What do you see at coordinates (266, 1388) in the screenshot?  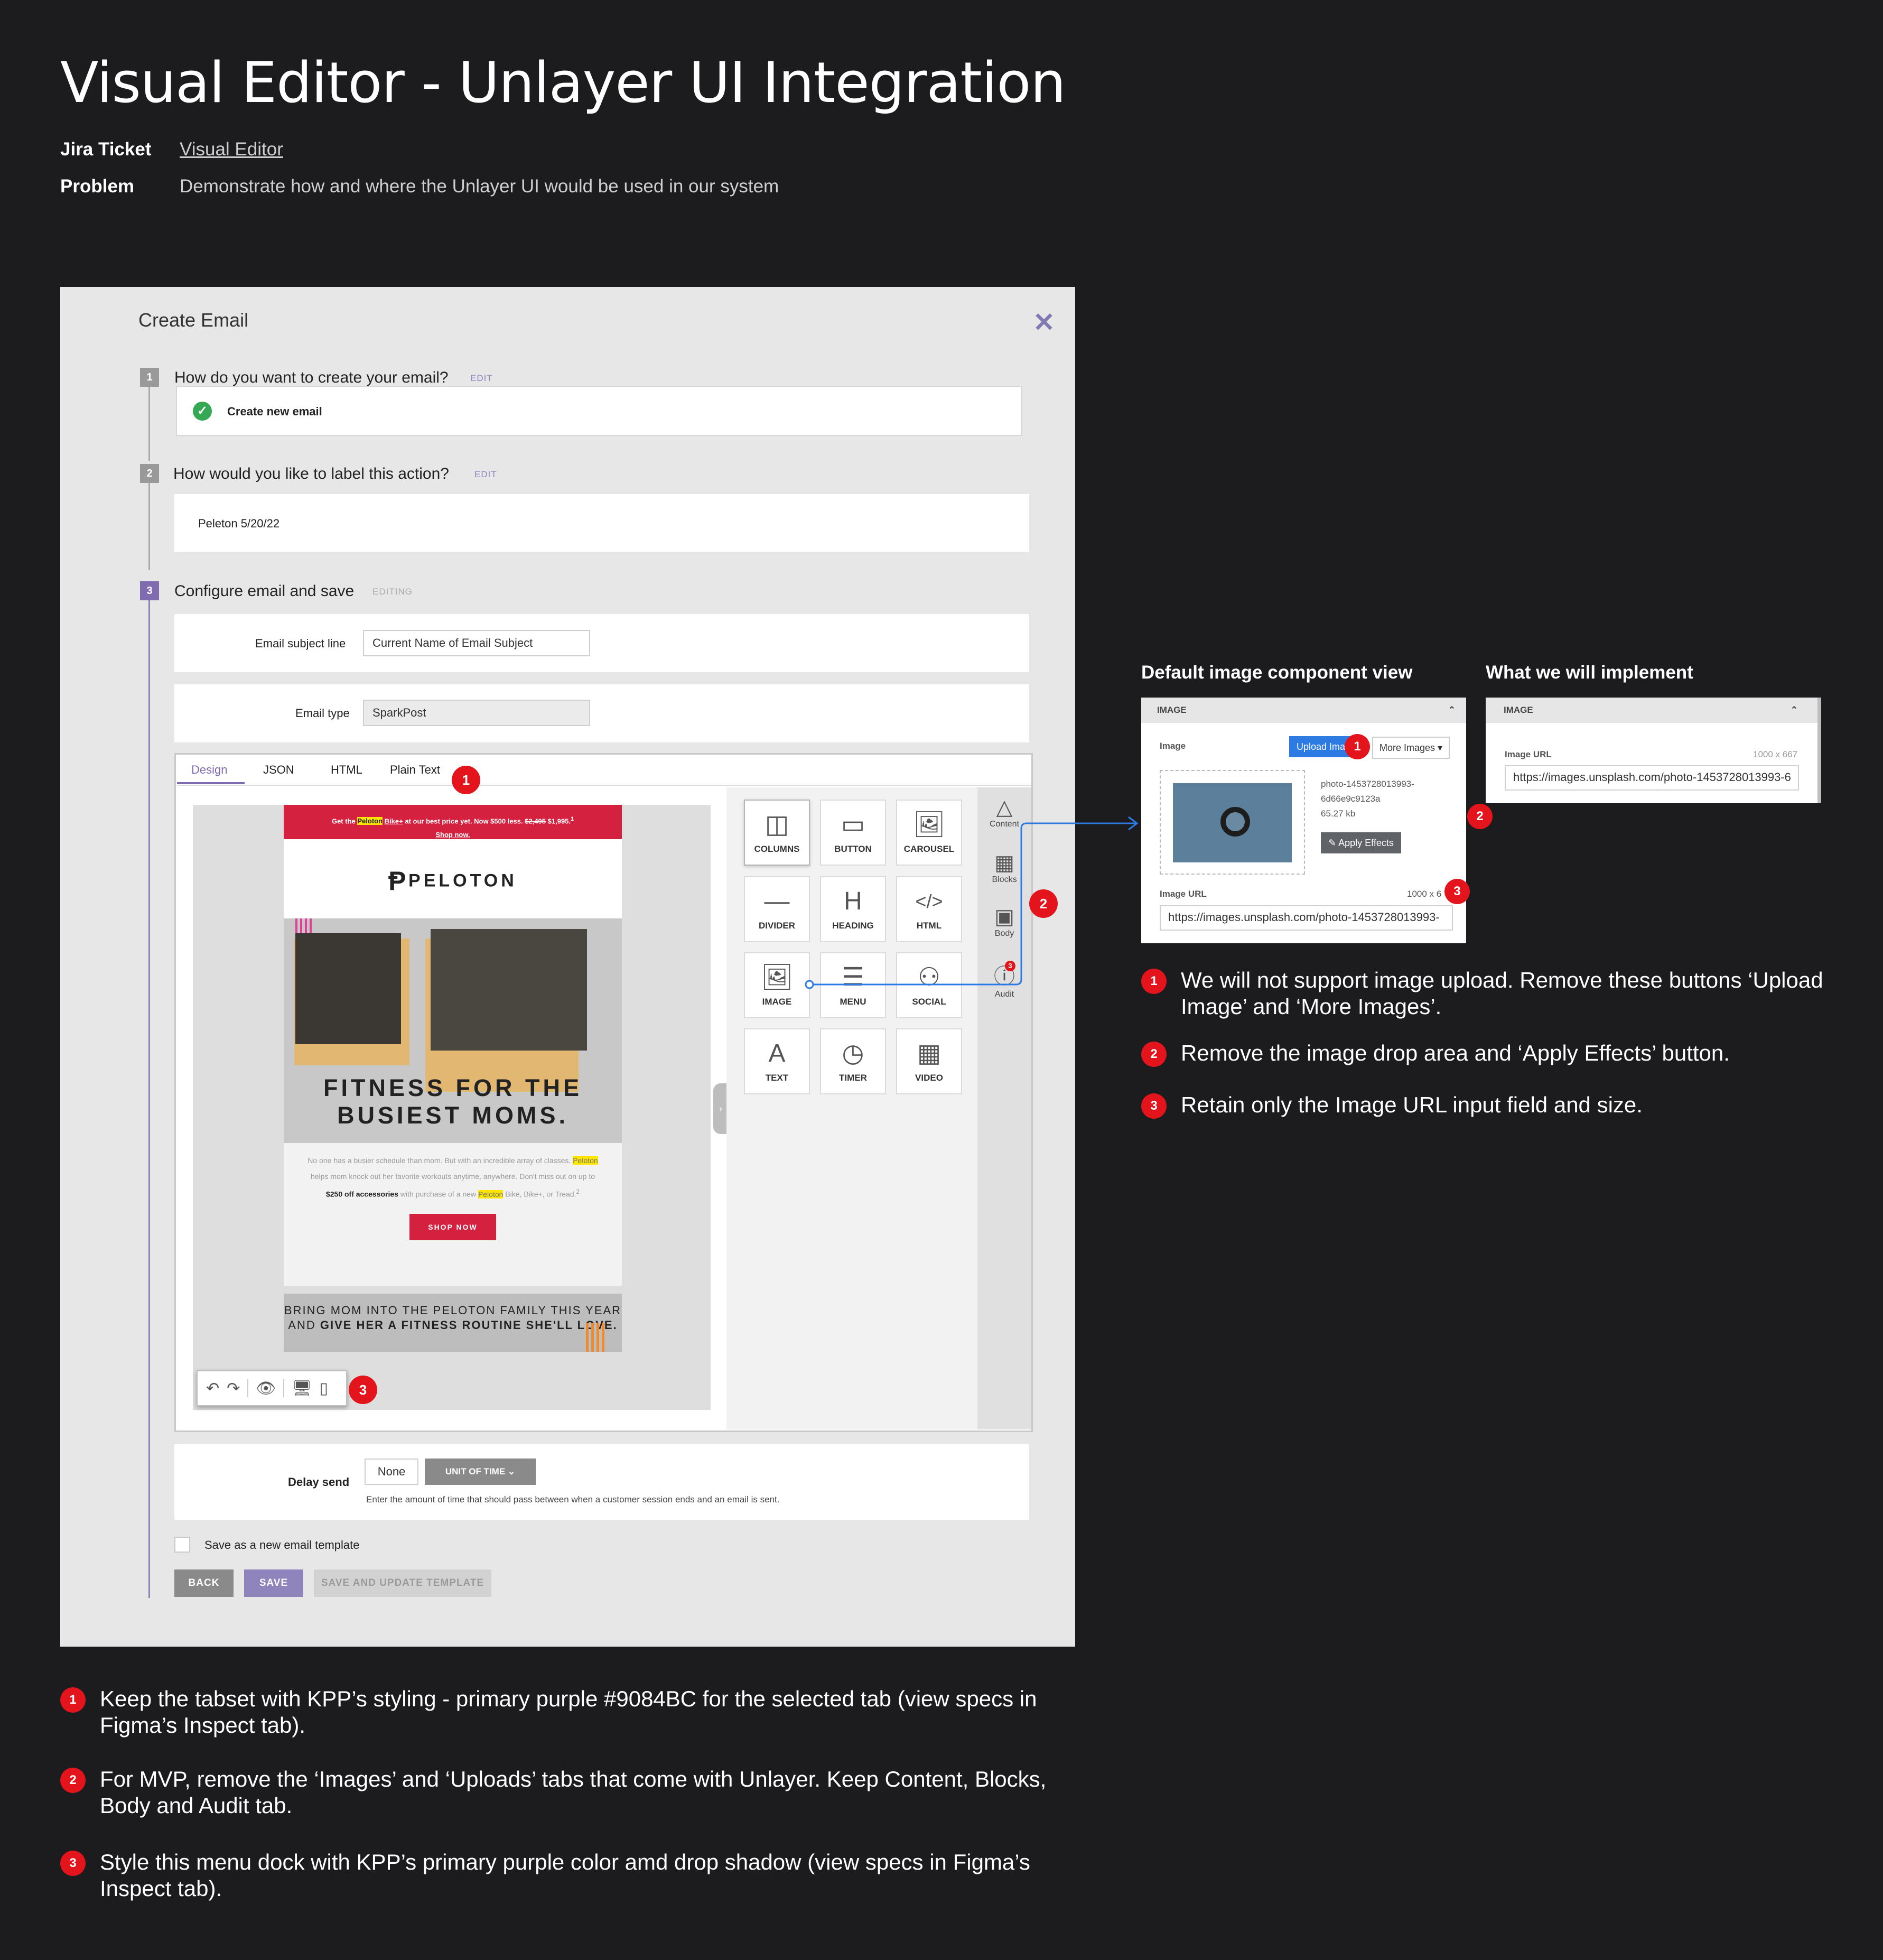 I see `preview-eye-icon: 👁` at bounding box center [266, 1388].